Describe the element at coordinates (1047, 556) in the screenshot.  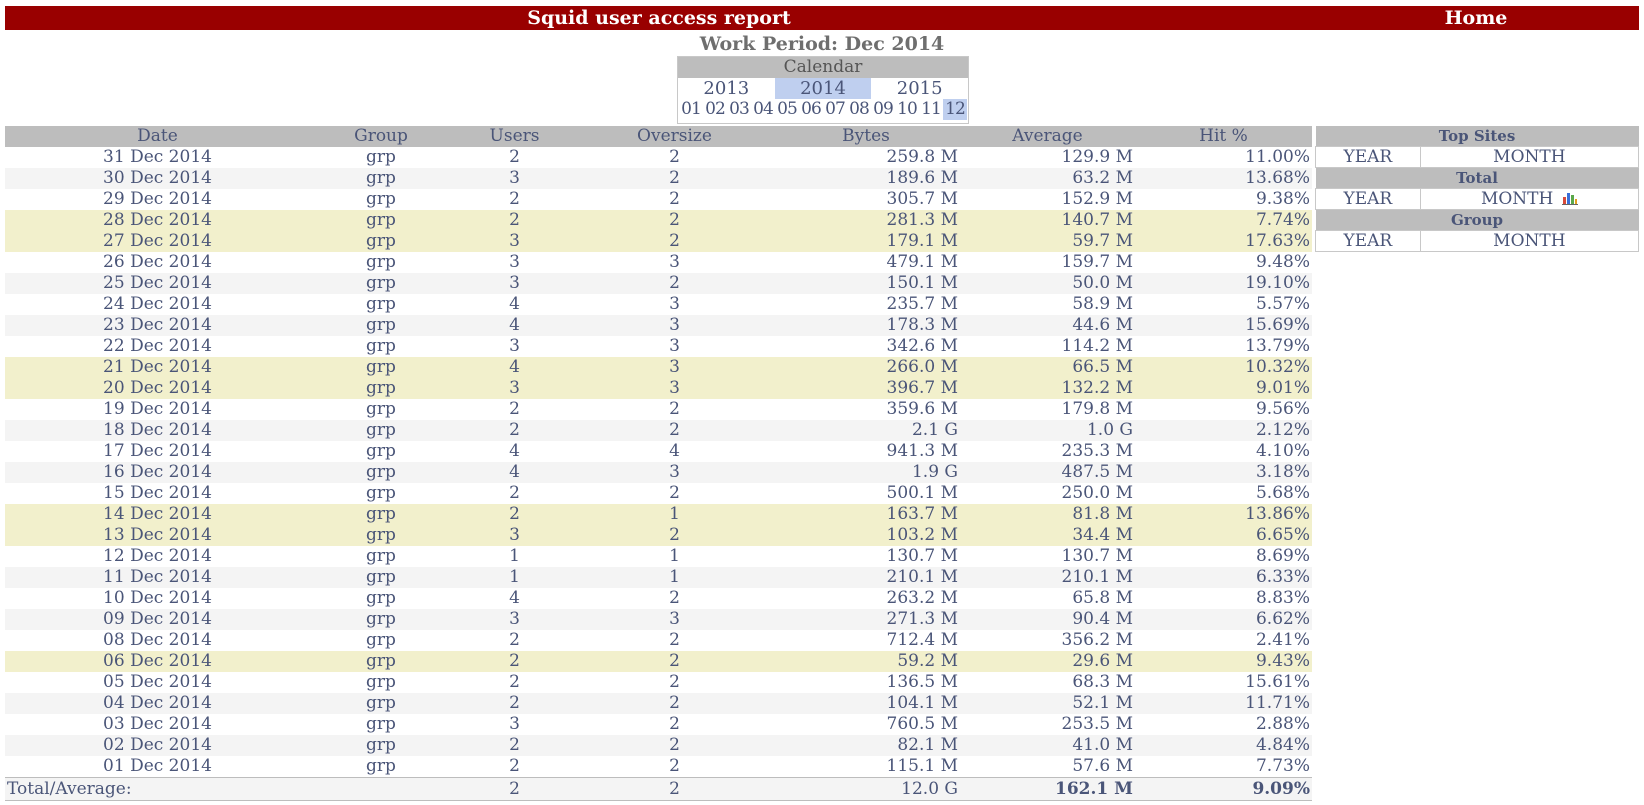
I see `cell-average: 130.7 M` at that location.